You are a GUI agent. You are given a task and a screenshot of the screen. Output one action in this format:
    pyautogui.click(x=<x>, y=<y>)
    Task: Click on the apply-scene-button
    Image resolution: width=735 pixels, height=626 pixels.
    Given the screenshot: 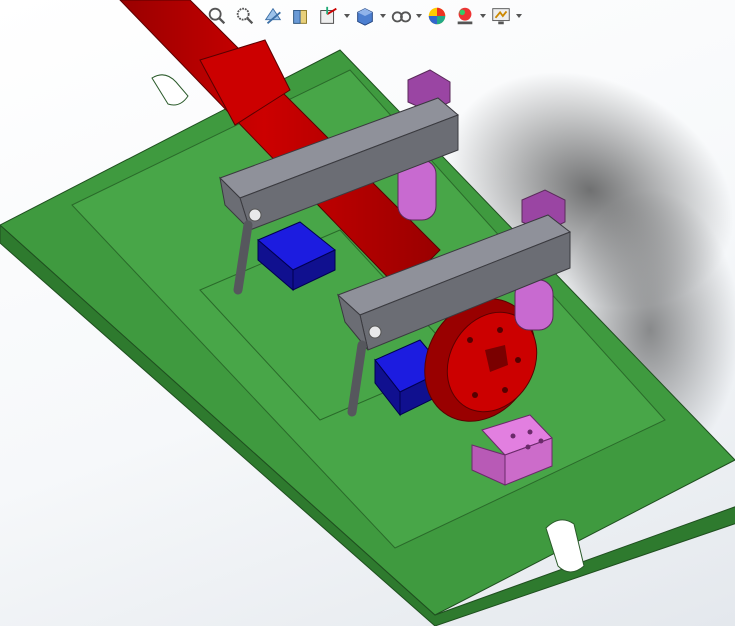 What is the action you would take?
    pyautogui.click(x=466, y=17)
    